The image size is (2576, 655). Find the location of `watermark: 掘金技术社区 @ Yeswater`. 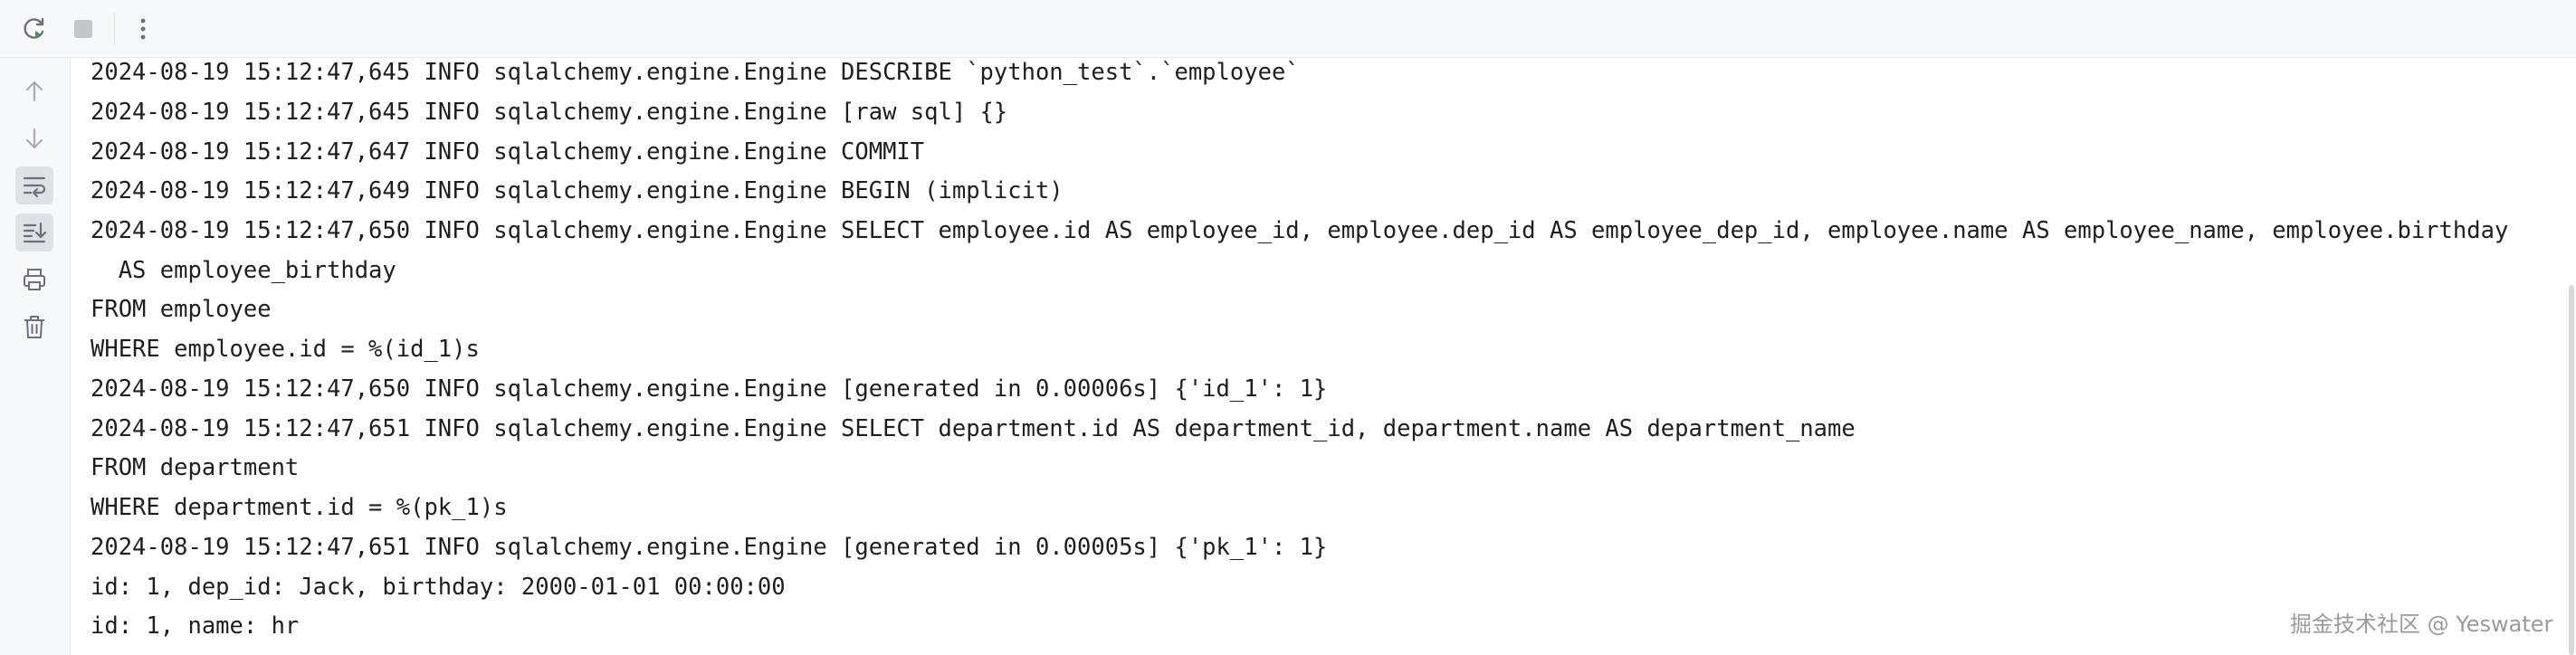

watermark: 掘金技术社区 @ Yeswater is located at coordinates (2421, 625).